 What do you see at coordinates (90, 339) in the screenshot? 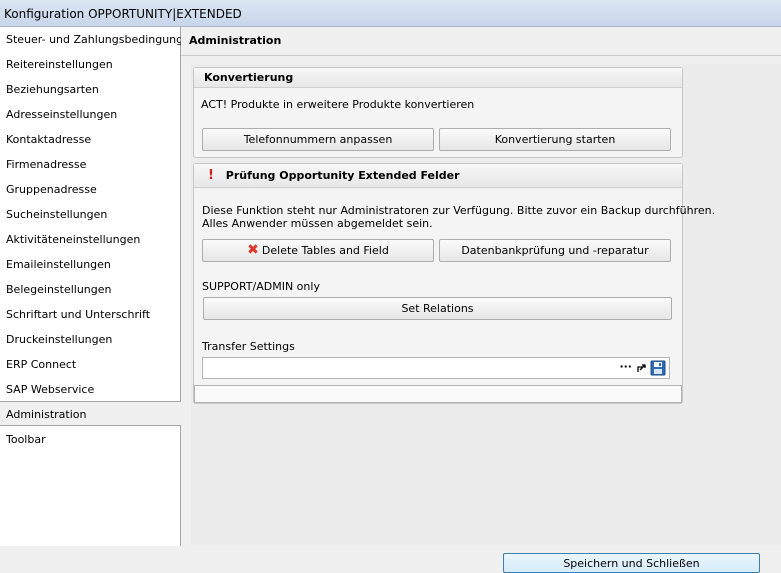
I see `sidebar-item-druckeinstellungen: Druckeinstellungen` at bounding box center [90, 339].